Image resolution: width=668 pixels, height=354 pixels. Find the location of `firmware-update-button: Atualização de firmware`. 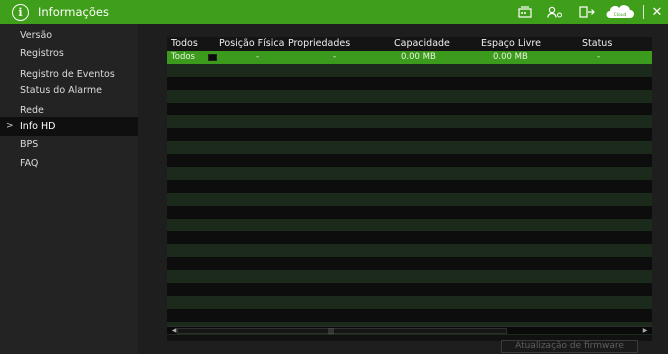

firmware-update-button: Atualização de firmware is located at coordinates (569, 346).